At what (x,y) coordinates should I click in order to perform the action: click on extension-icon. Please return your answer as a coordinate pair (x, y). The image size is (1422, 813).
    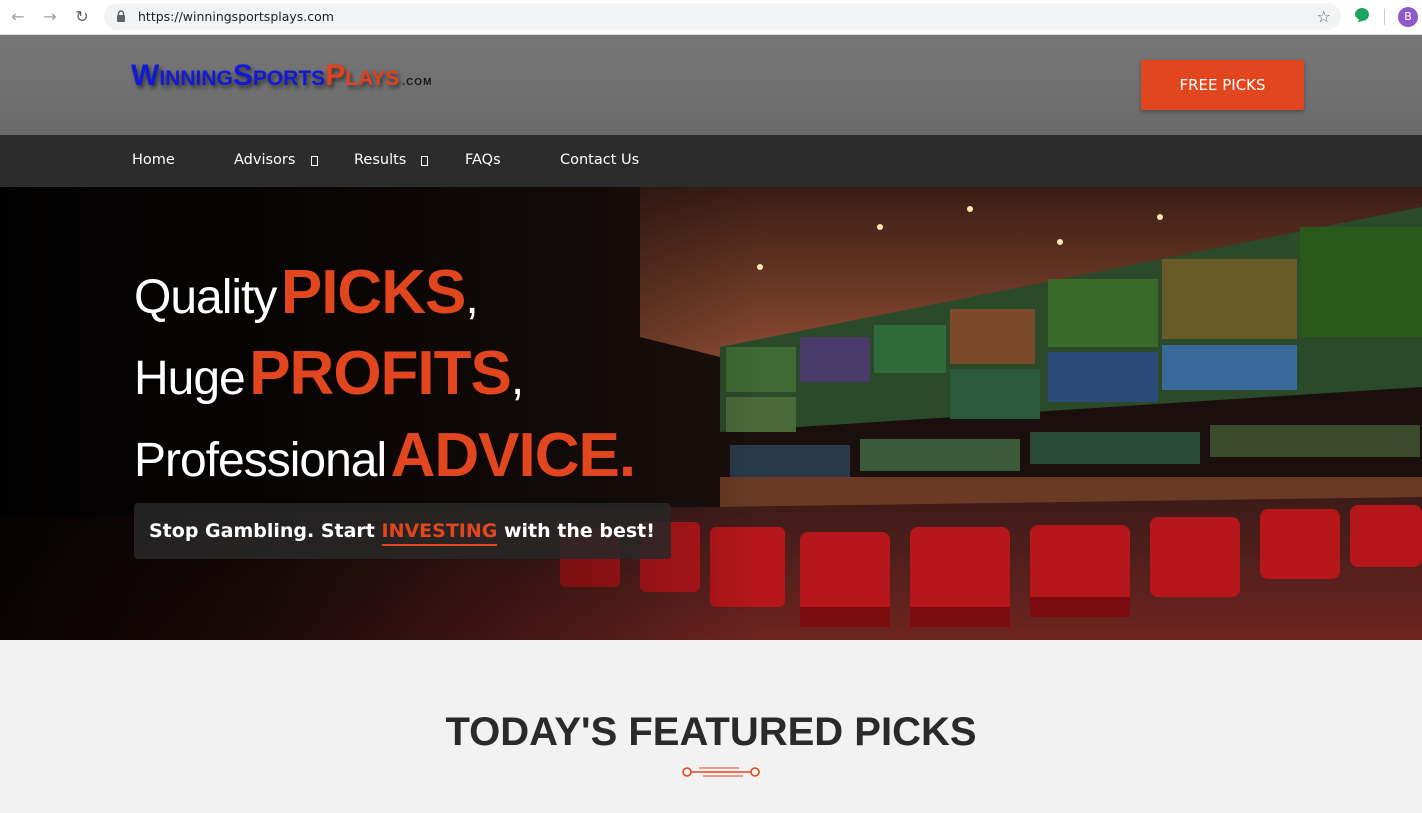
    Looking at the image, I should click on (1362, 15).